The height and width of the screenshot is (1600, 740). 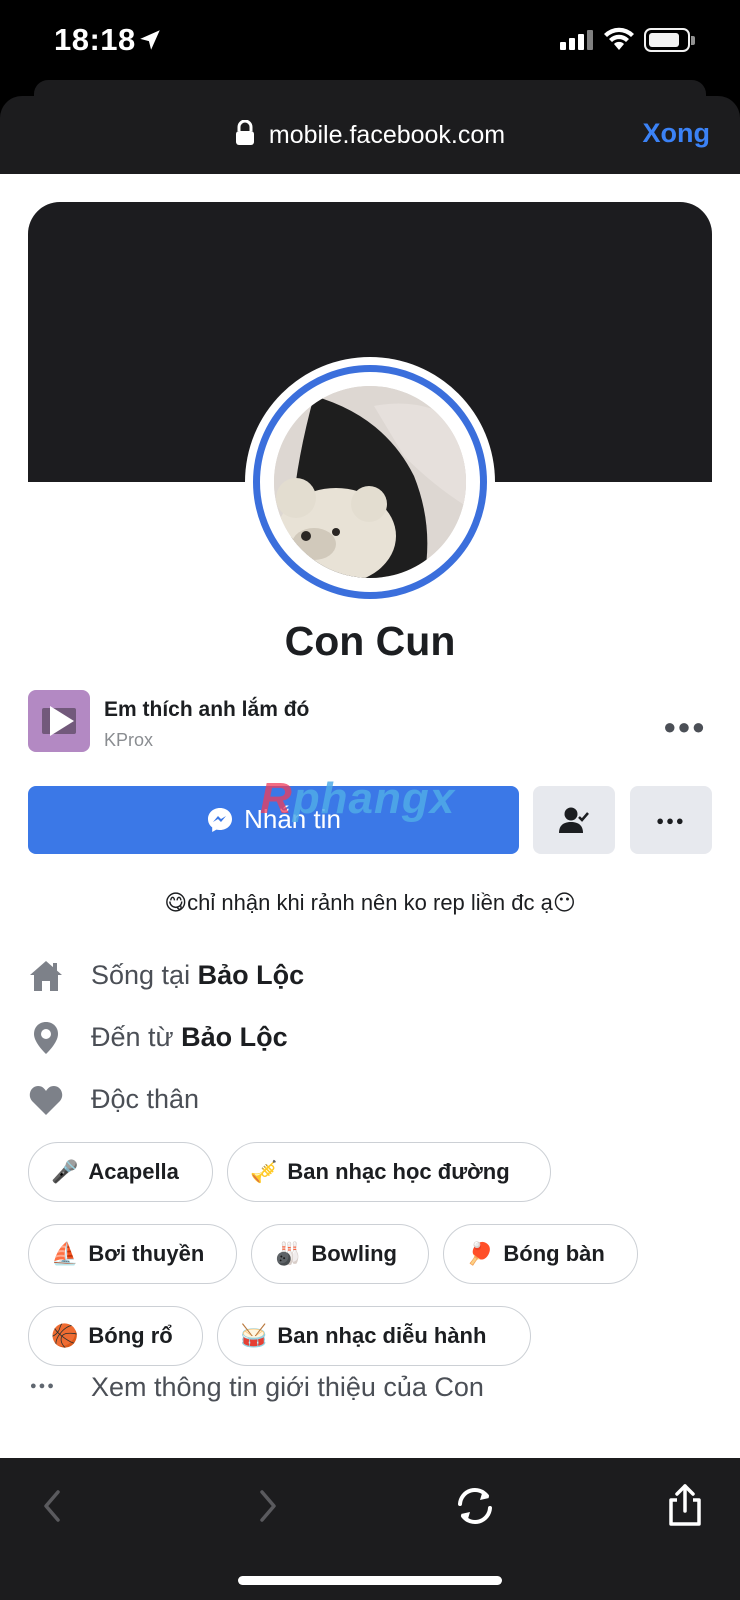 What do you see at coordinates (46, 1038) in the screenshot?
I see `location-pin-icon` at bounding box center [46, 1038].